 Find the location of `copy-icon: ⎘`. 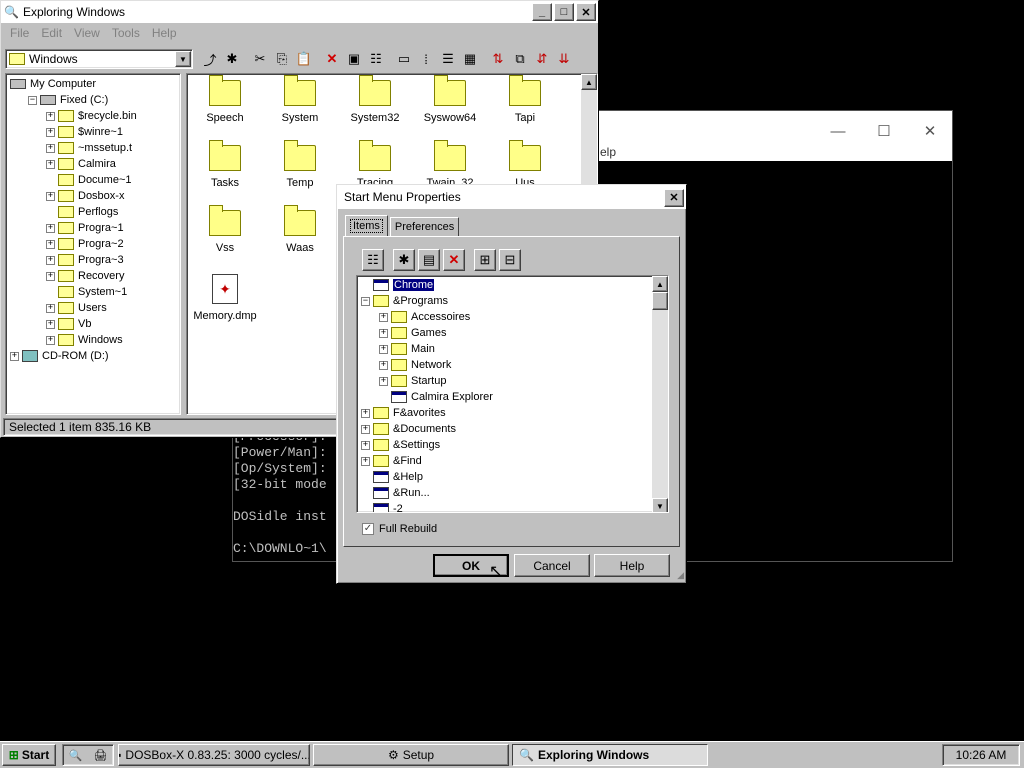

copy-icon: ⎘ is located at coordinates (282, 59).